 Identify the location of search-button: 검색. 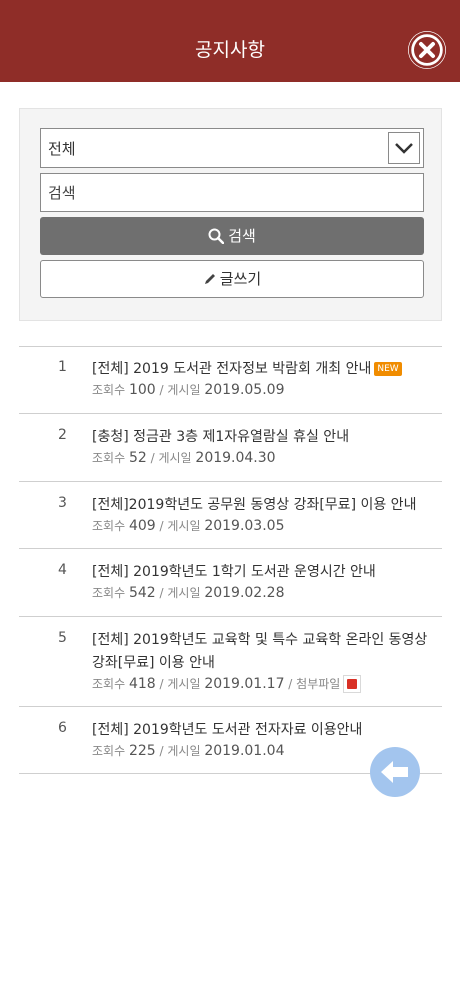
(232, 236).